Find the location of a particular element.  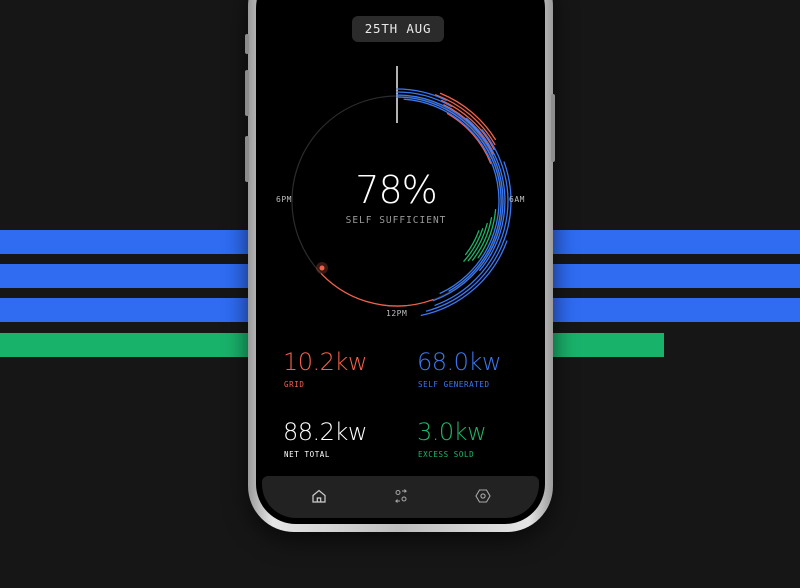

phone-power-button is located at coordinates (553, 128).